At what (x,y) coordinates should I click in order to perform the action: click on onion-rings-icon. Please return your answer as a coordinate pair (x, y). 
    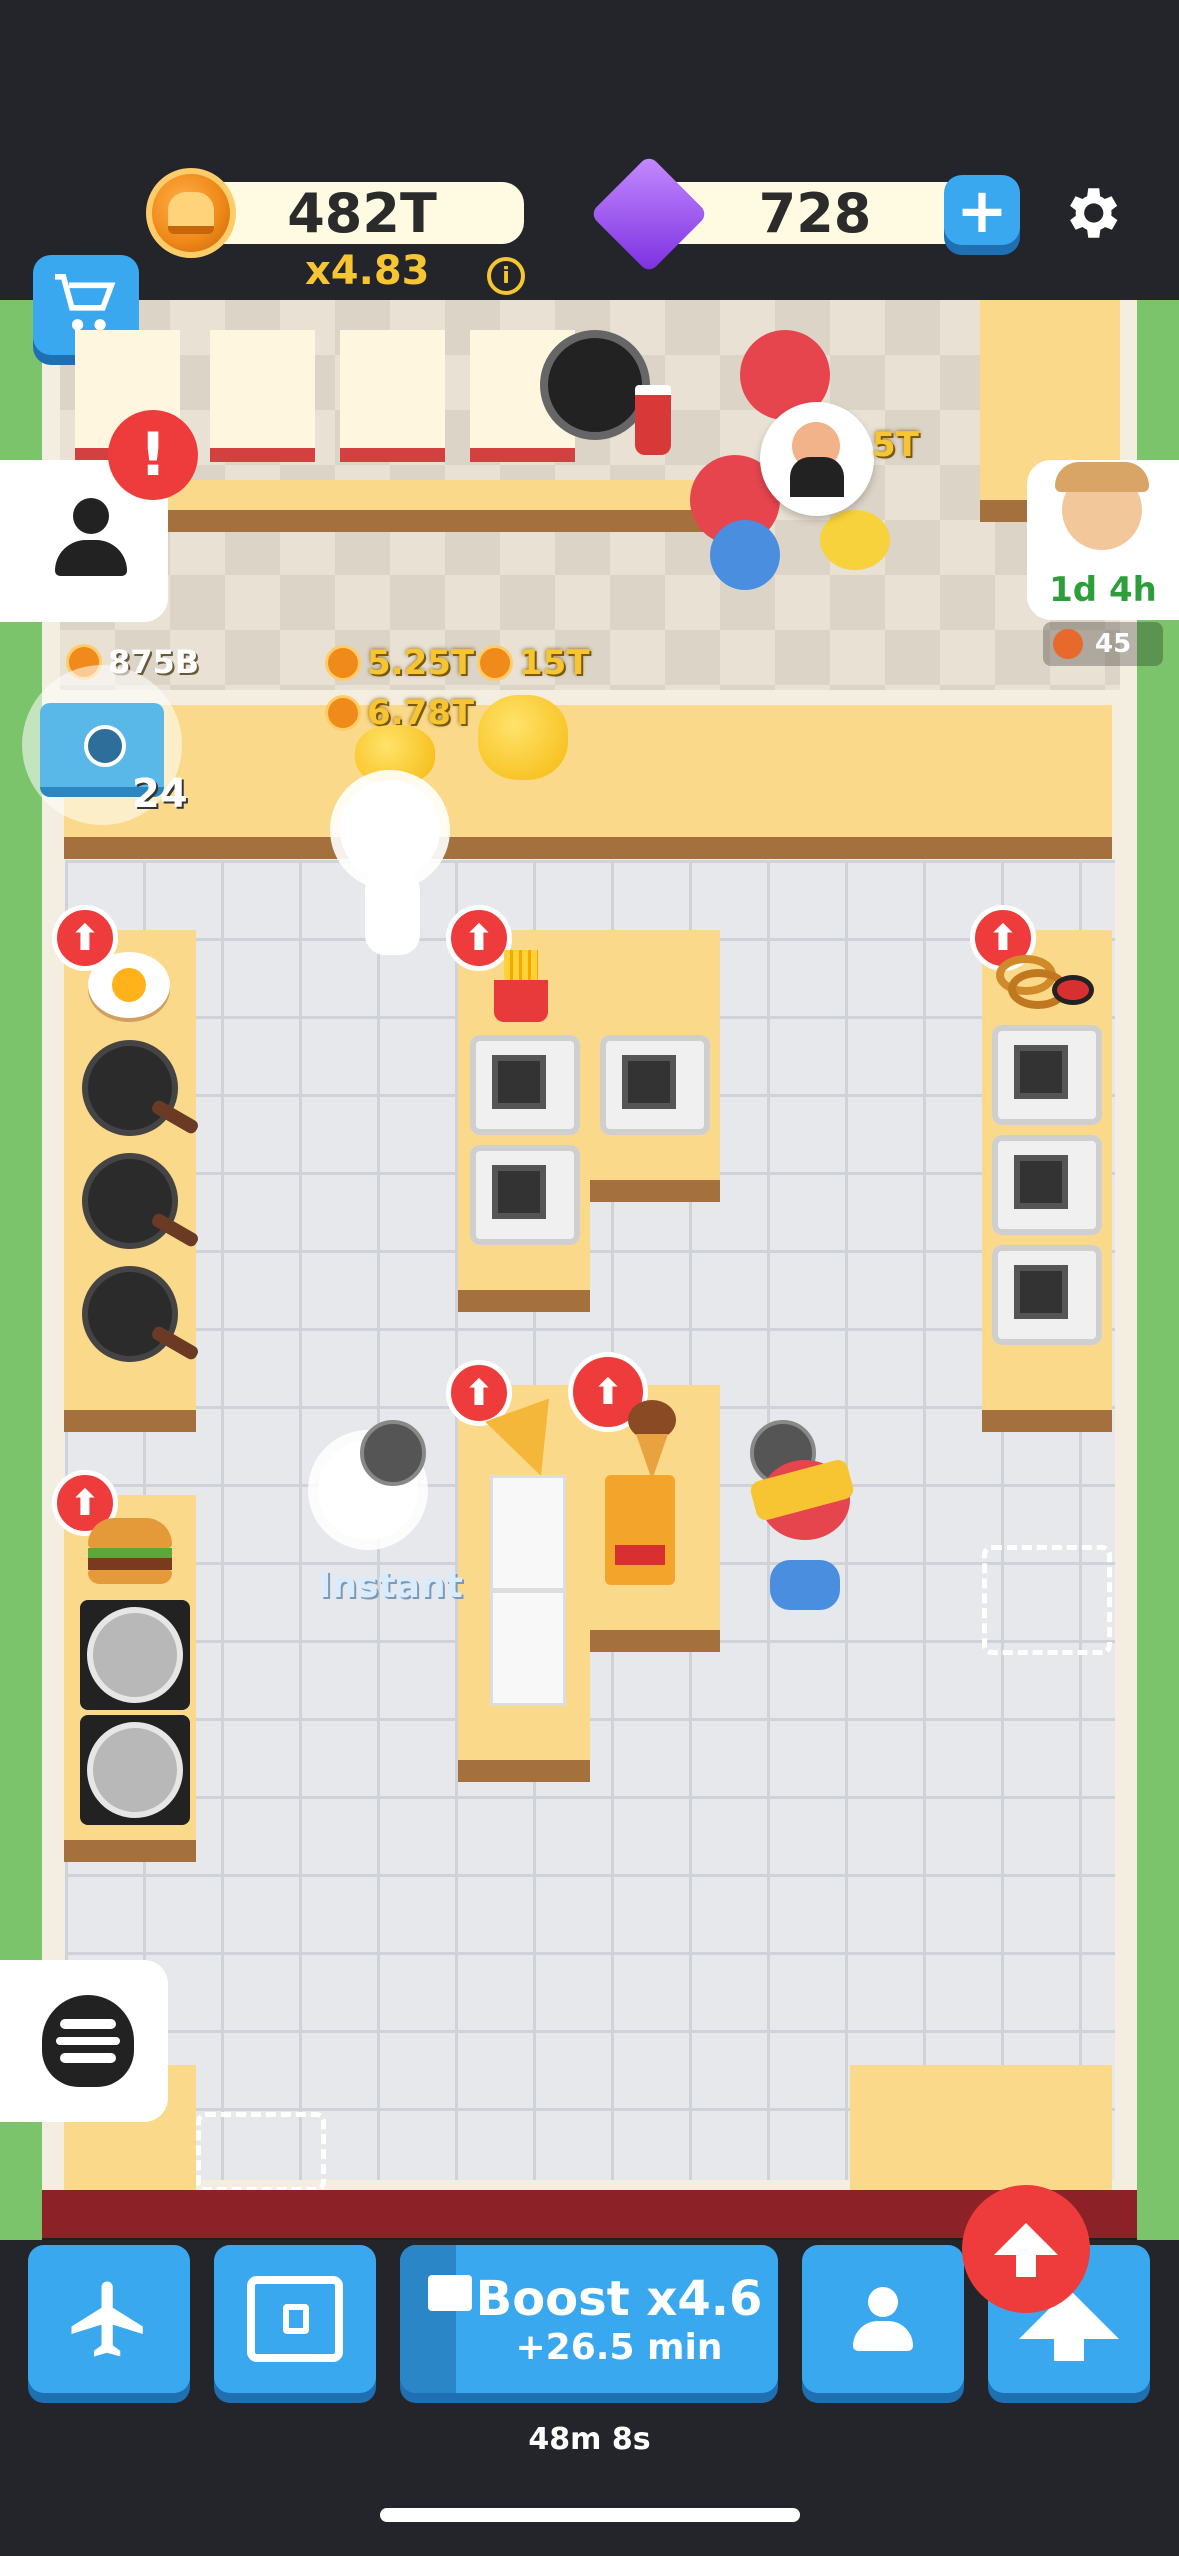
    Looking at the image, I should click on (1046, 985).